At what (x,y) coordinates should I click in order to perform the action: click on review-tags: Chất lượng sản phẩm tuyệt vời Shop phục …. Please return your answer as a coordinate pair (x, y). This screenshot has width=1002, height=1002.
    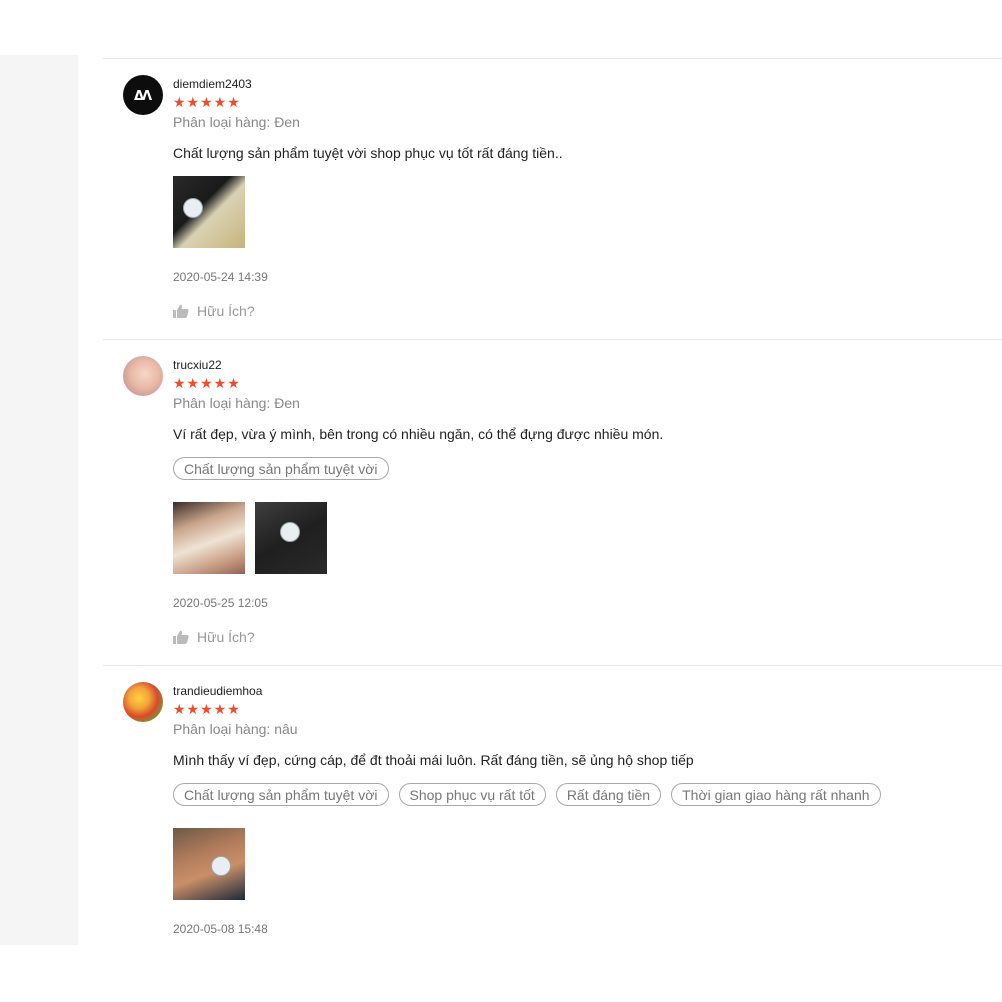
    Looking at the image, I should click on (527, 794).